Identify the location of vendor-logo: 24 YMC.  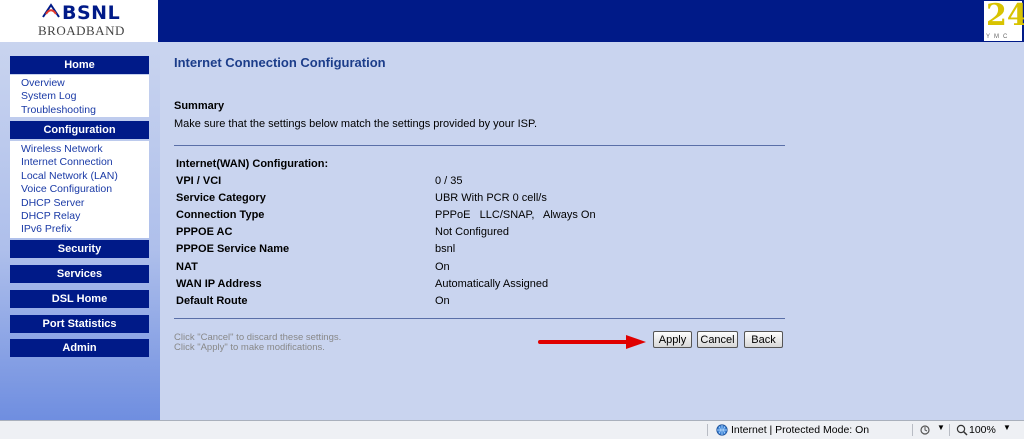
(1004, 20).